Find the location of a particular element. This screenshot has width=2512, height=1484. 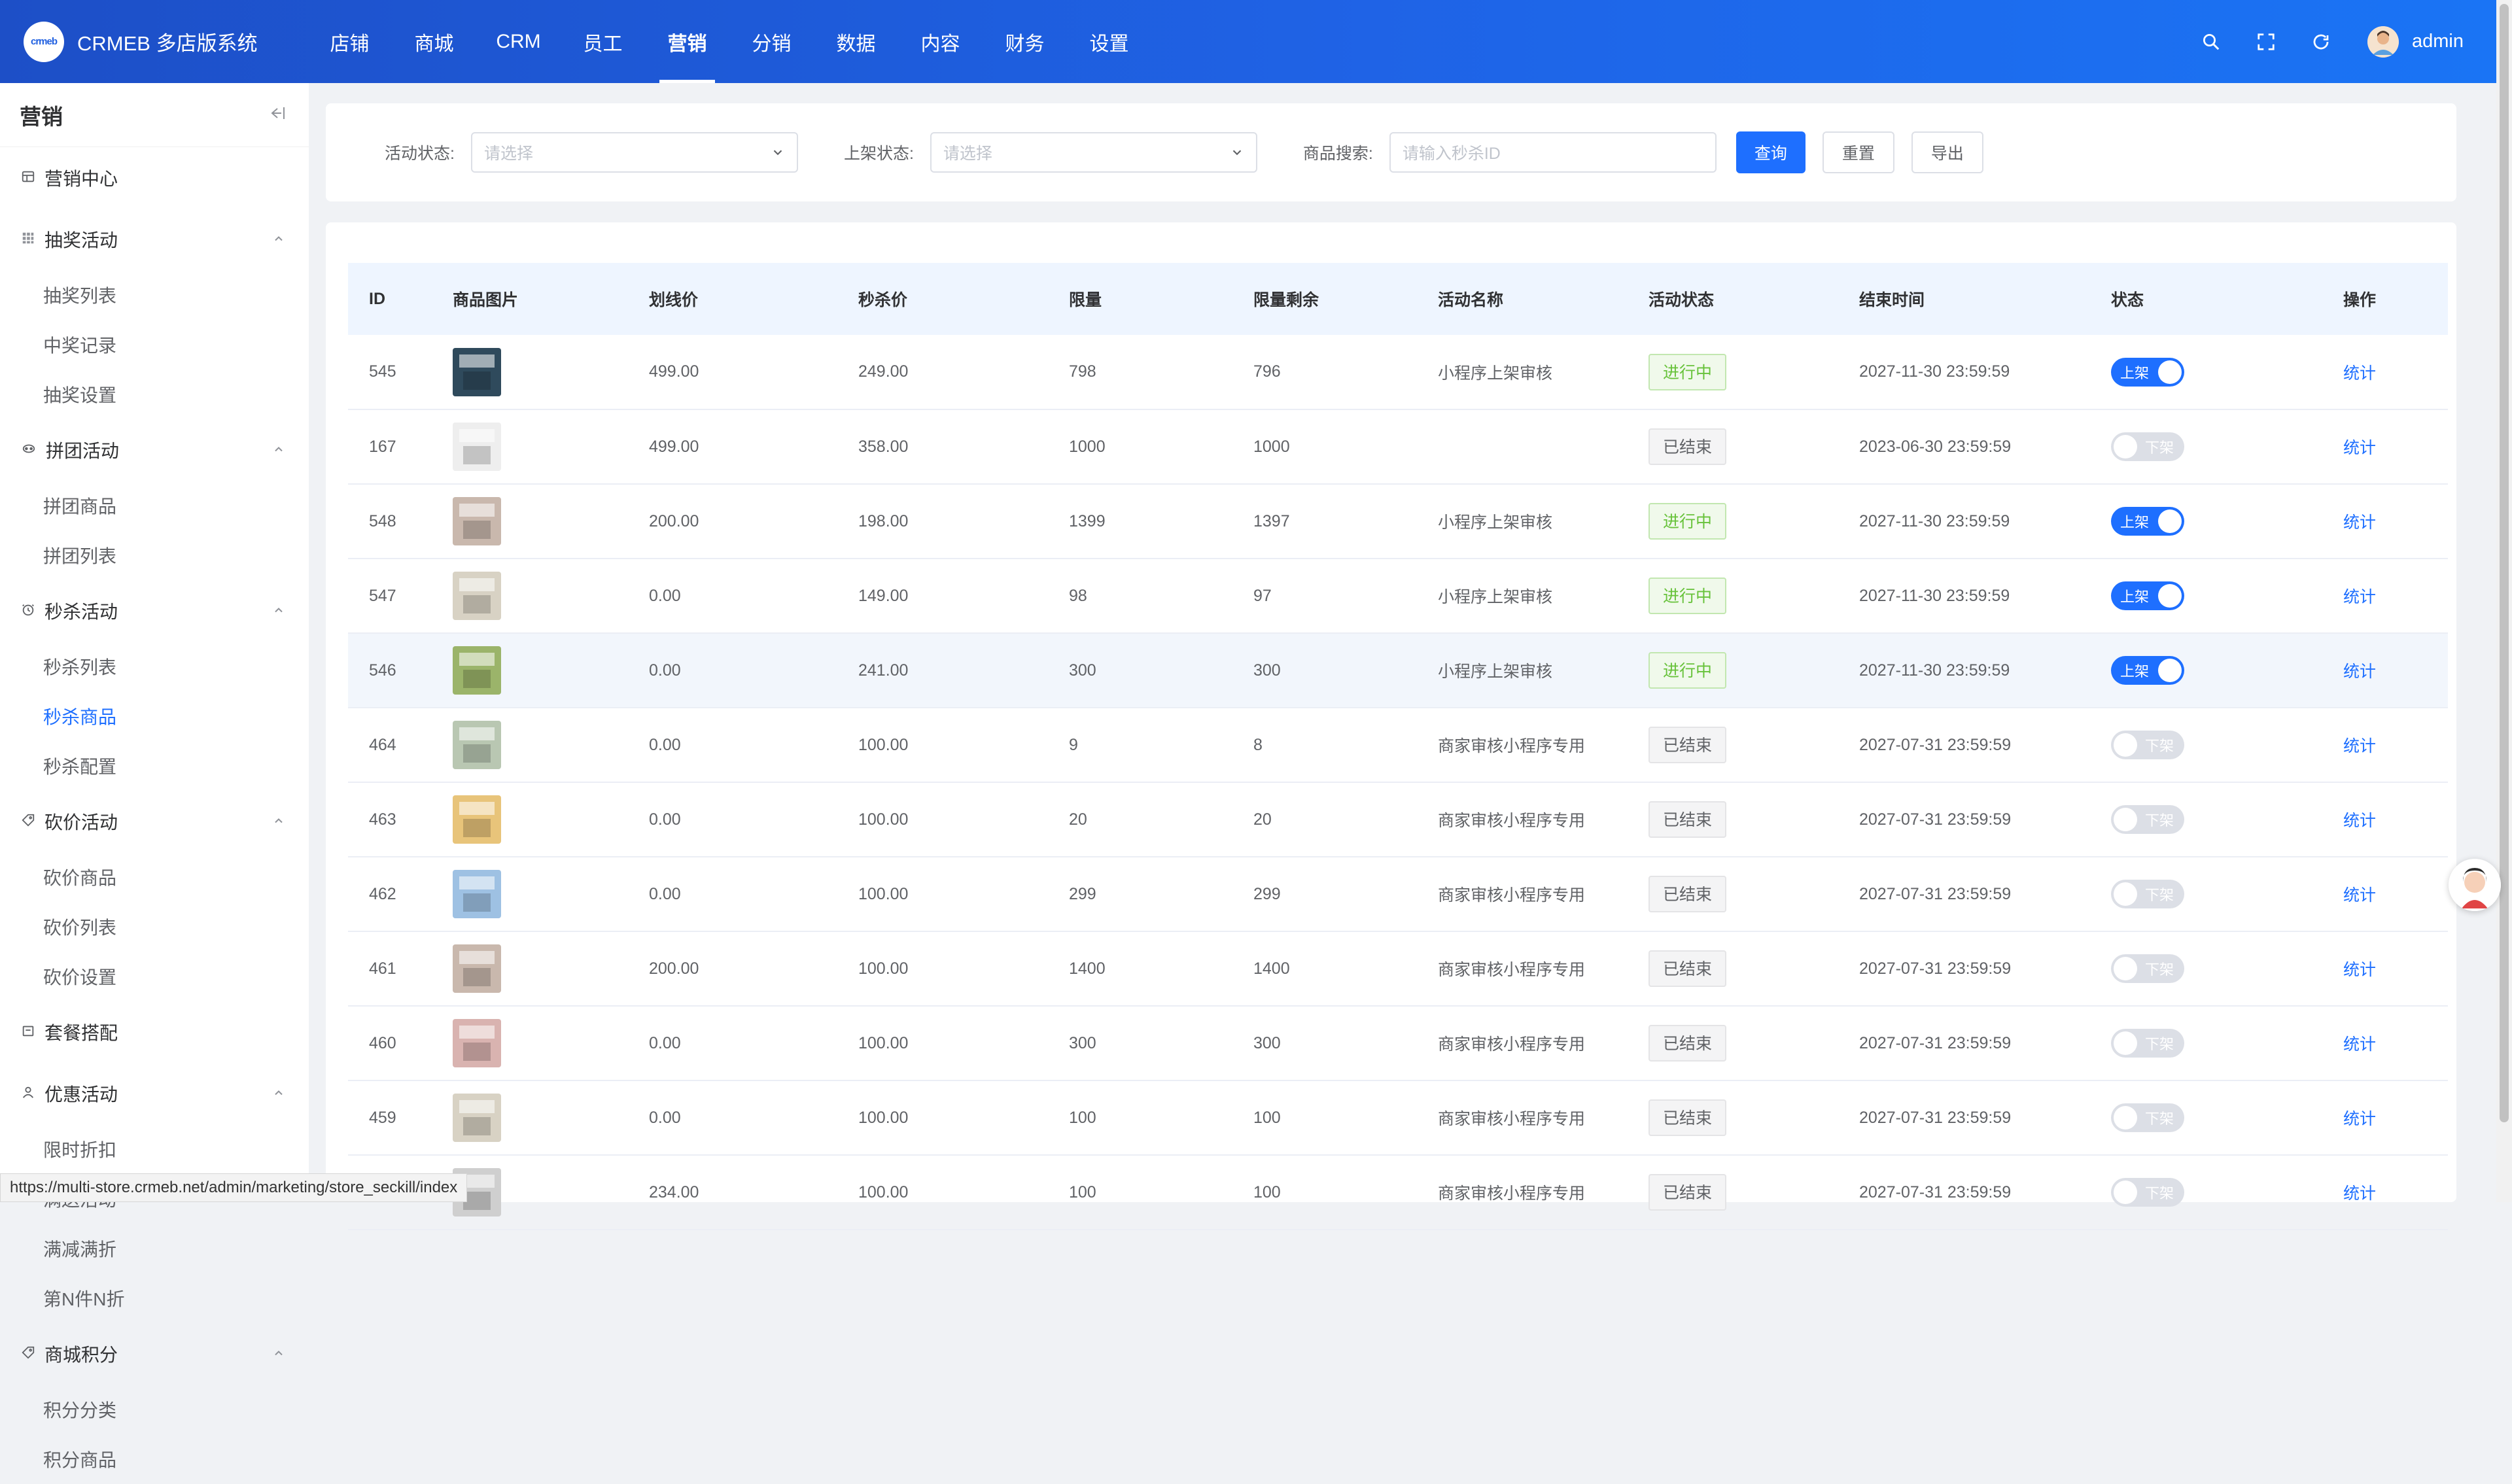

product-search-input: 请输入秒杀ID is located at coordinates (1553, 152).